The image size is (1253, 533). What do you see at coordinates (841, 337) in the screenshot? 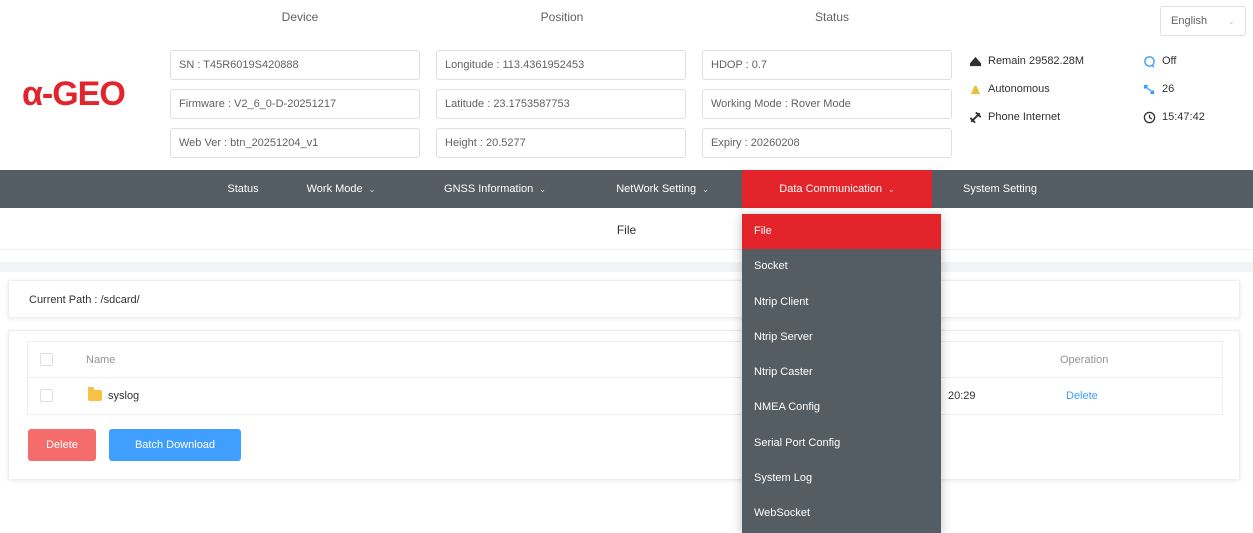
I see `menu-item-ntrip-server: Ntrip Server` at bounding box center [841, 337].